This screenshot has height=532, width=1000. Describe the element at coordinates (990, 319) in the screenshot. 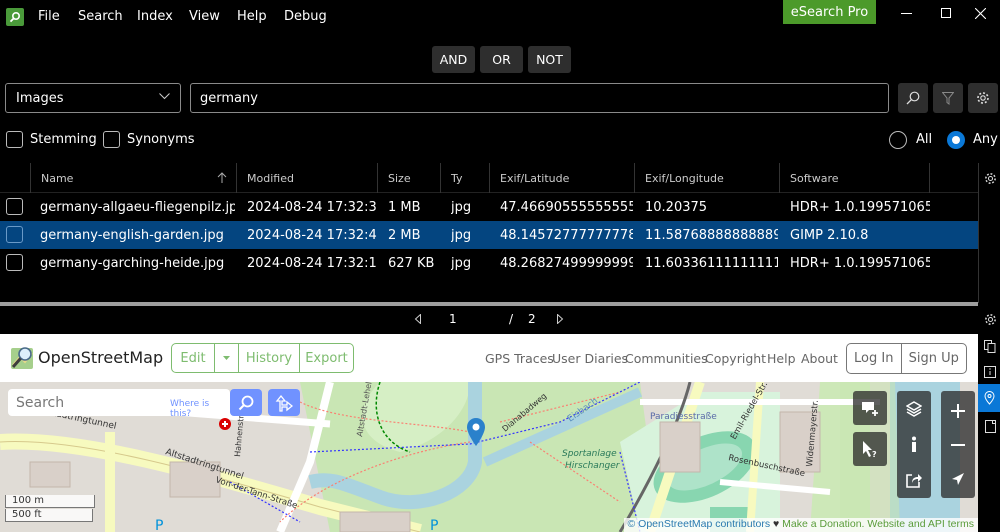

I see `side-settings-button` at that location.